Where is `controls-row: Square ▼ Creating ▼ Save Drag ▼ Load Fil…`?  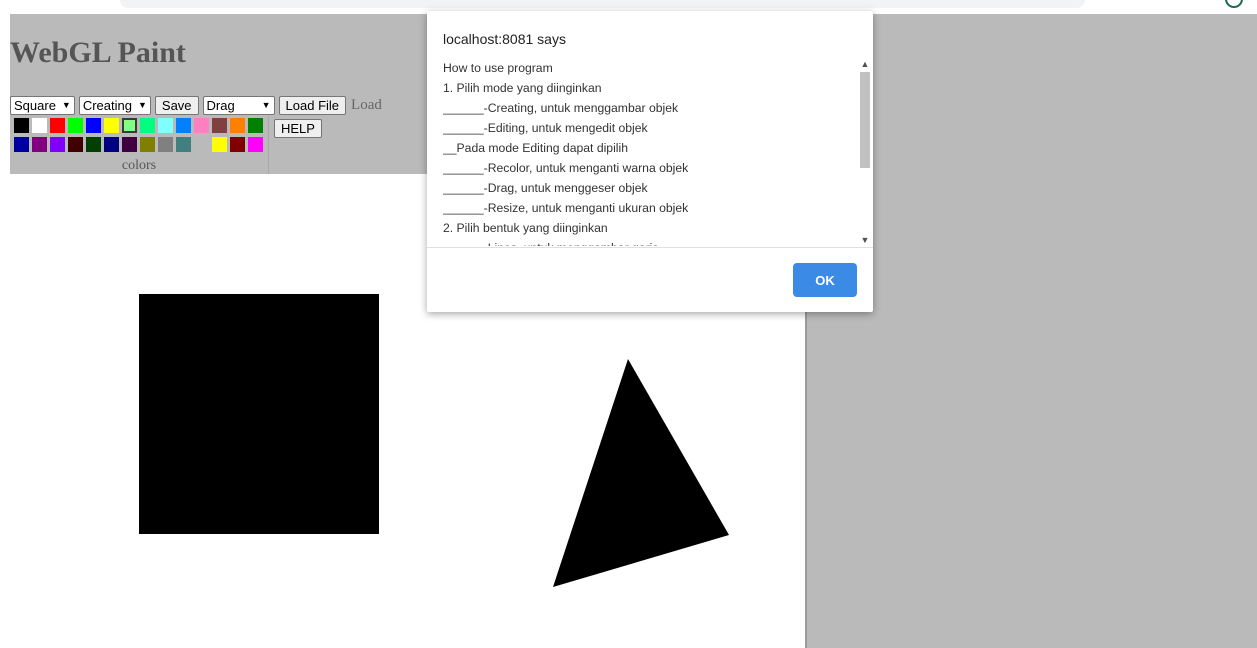 controls-row: Square ▼ Creating ▼ Save Drag ▼ Load Fil… is located at coordinates (196, 105).